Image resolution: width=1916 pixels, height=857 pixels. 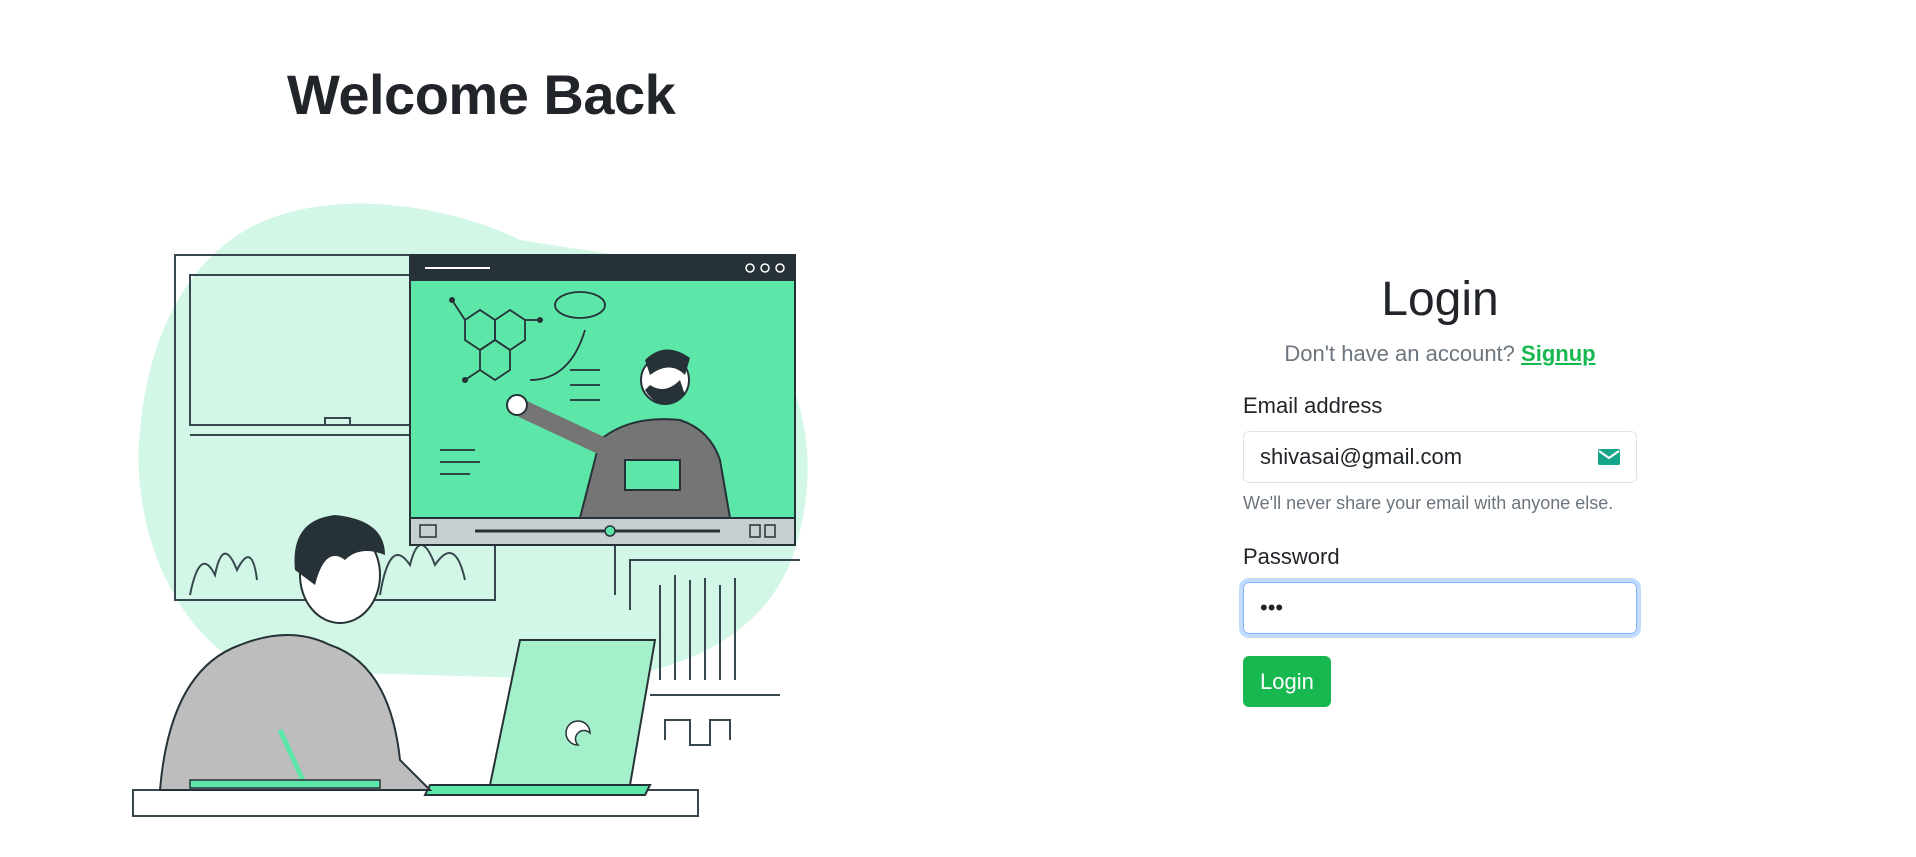 I want to click on video-window, so click(x=602, y=400).